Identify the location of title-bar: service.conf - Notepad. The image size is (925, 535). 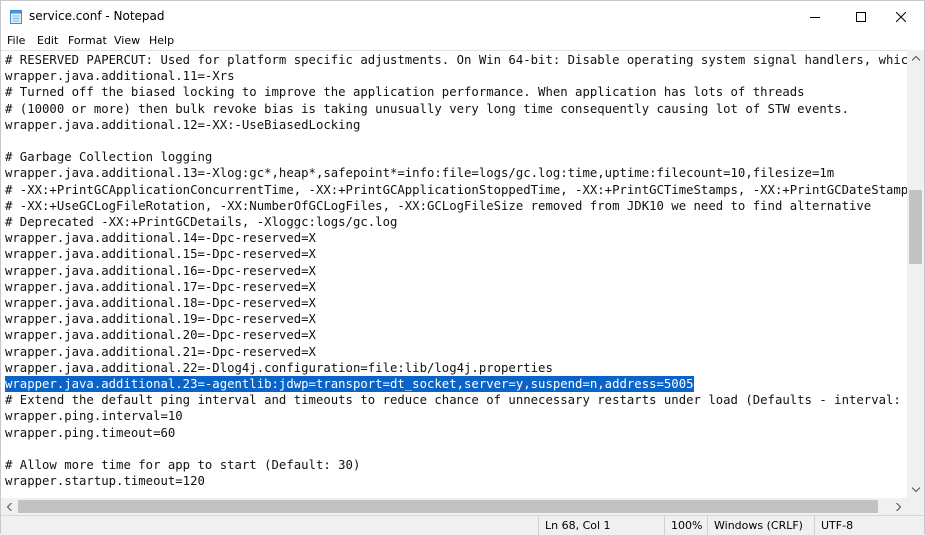
(462, 16).